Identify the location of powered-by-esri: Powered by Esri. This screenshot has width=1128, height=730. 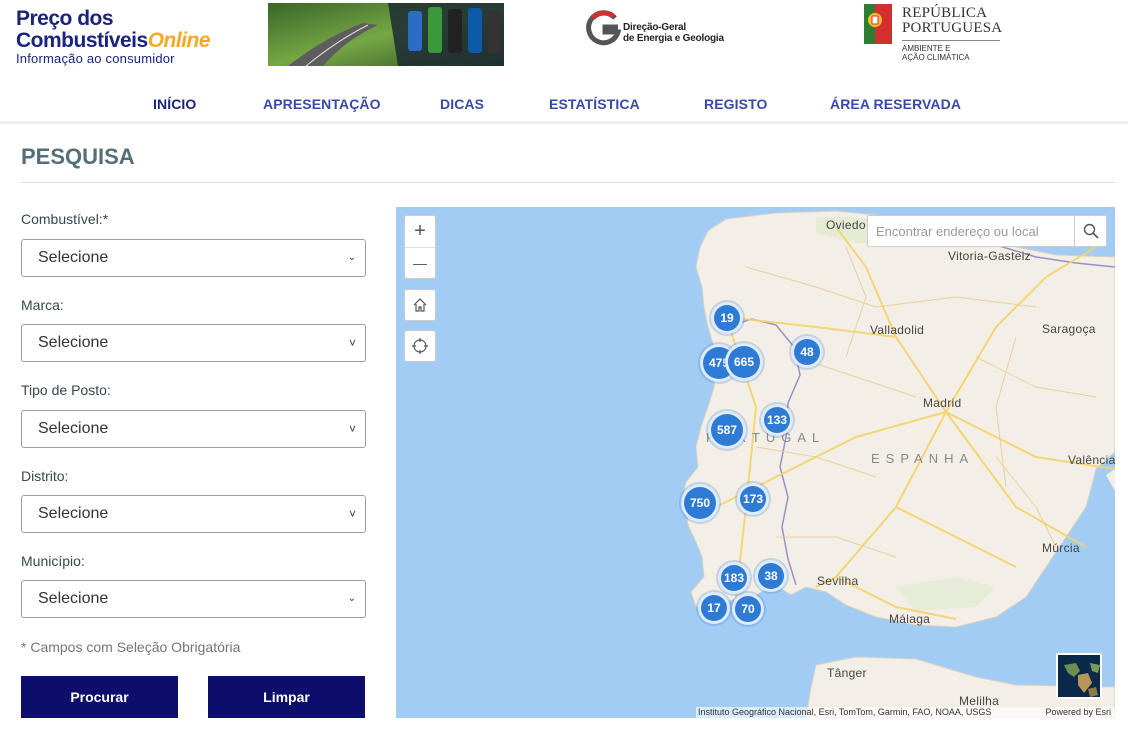
(1078, 712).